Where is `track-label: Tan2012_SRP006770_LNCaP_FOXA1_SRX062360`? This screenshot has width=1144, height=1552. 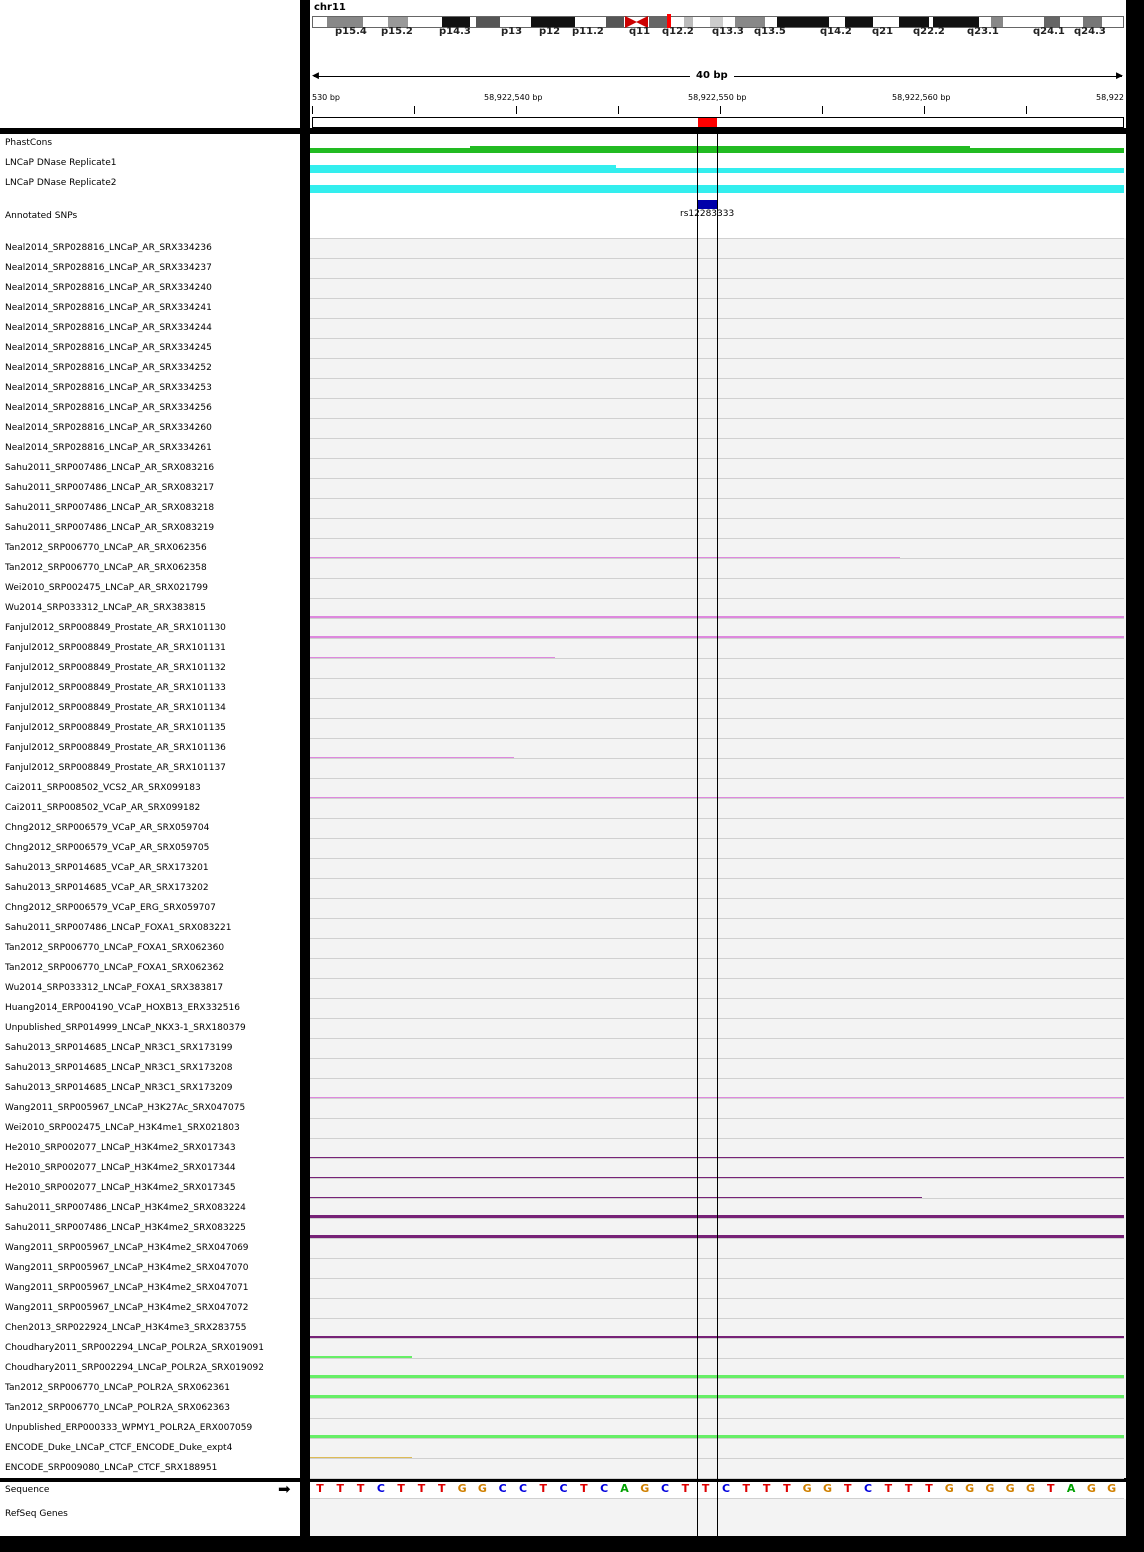 track-label: Tan2012_SRP006770_LNCaP_FOXA1_SRX062360 is located at coordinates (114, 948).